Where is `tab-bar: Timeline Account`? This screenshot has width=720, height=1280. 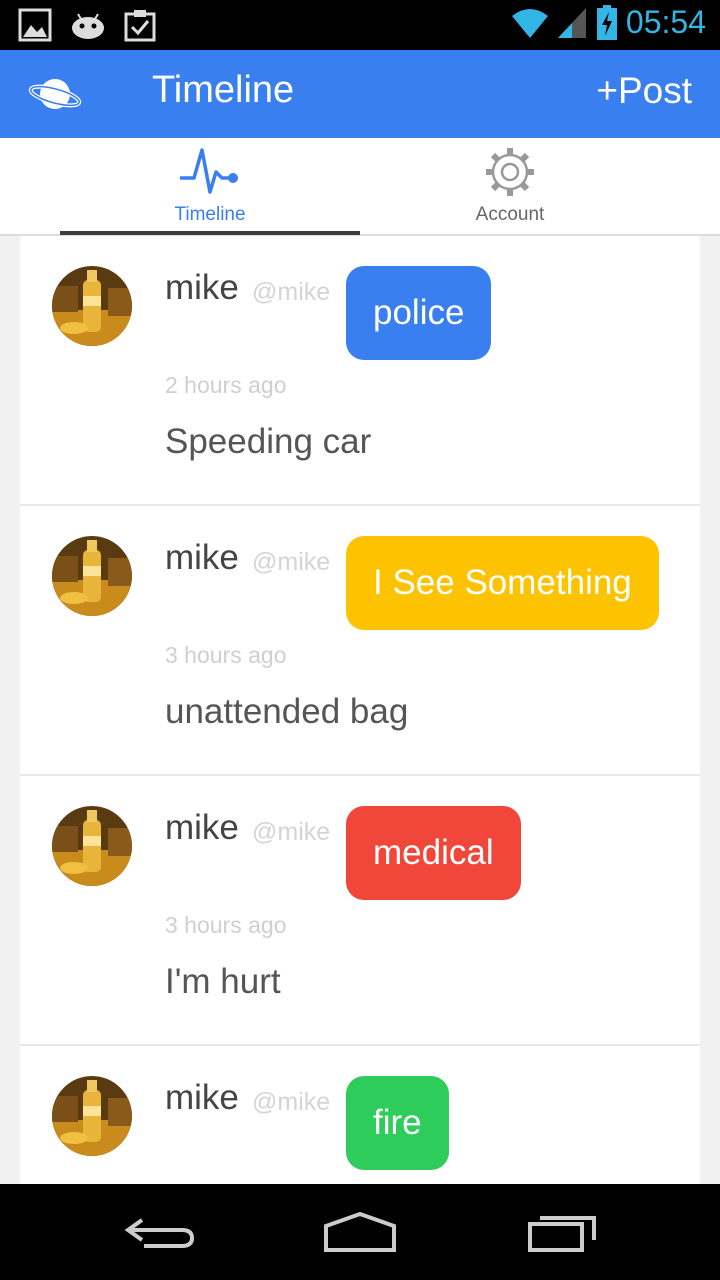 tab-bar: Timeline Account is located at coordinates (360, 187).